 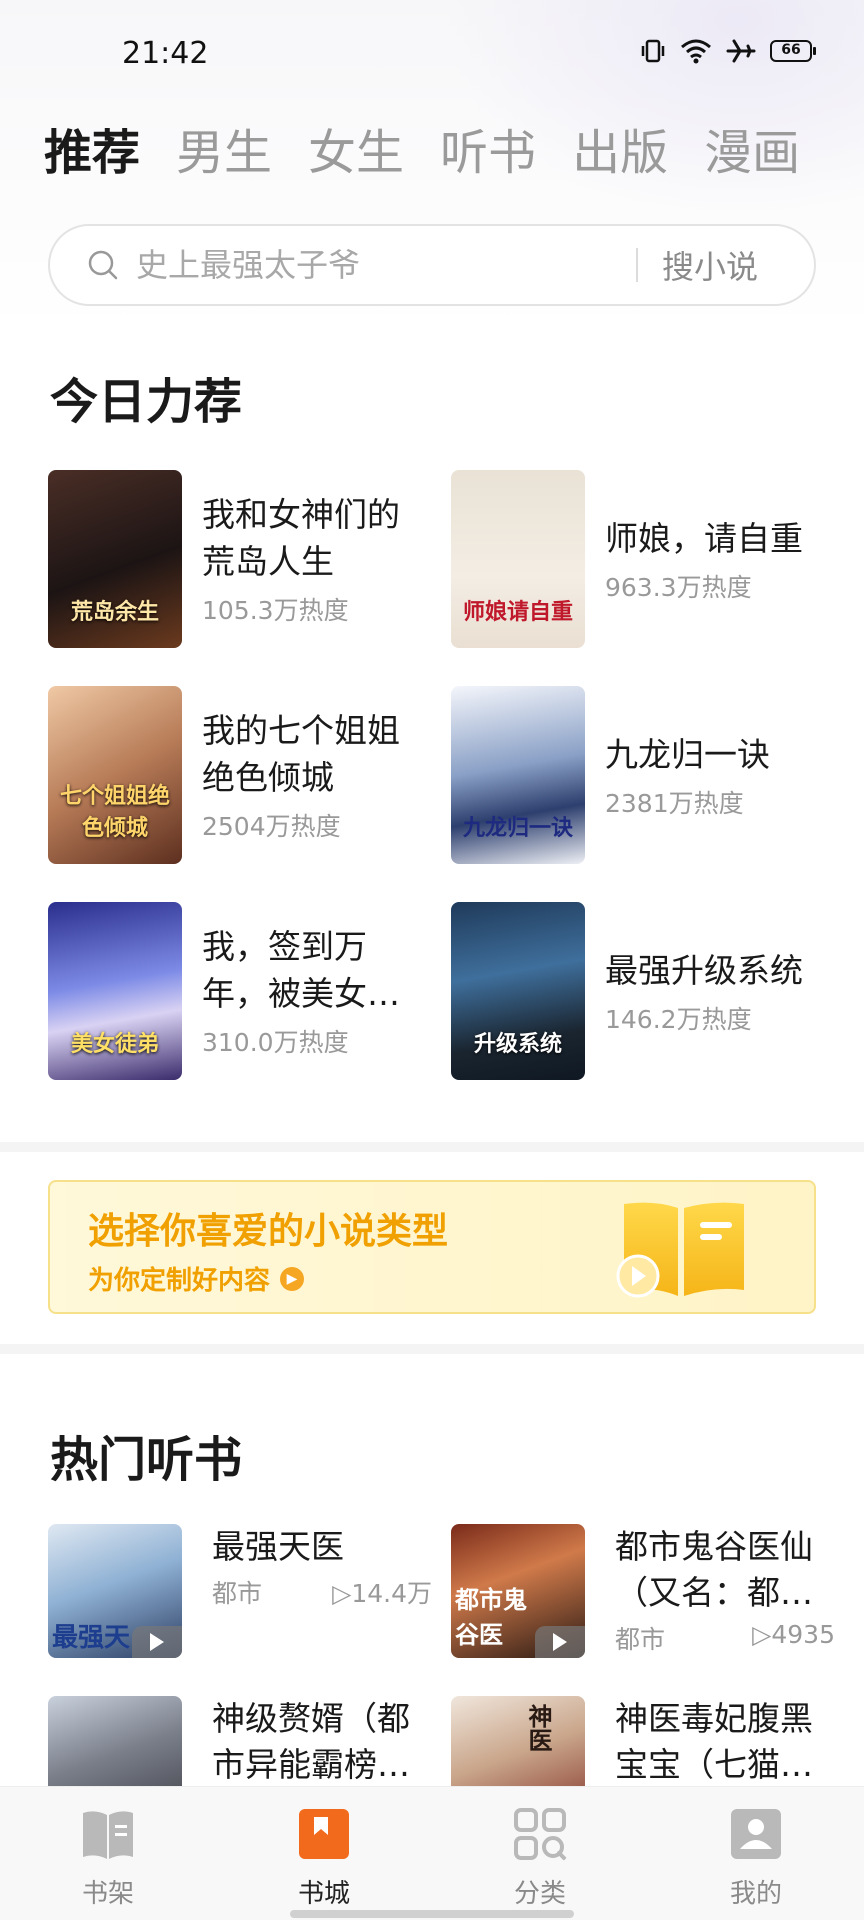 What do you see at coordinates (641, 775) in the screenshot?
I see `book-item: 九龙归一诀 九龙归一诀 2381万热度` at bounding box center [641, 775].